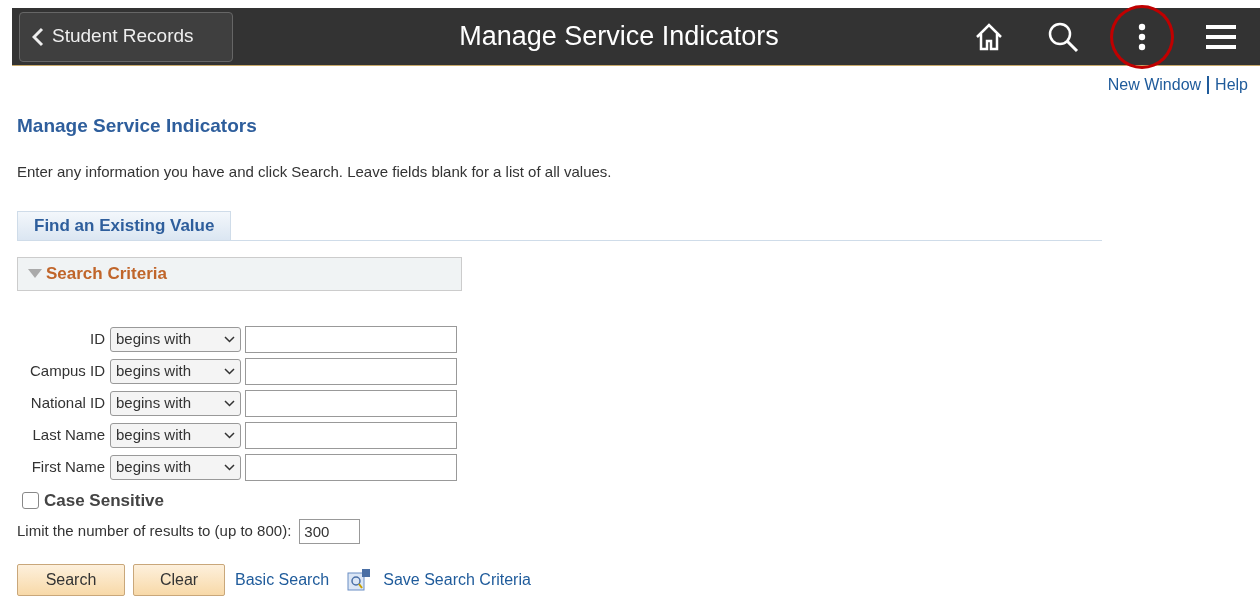  I want to click on header-link: New Window, so click(1154, 85).